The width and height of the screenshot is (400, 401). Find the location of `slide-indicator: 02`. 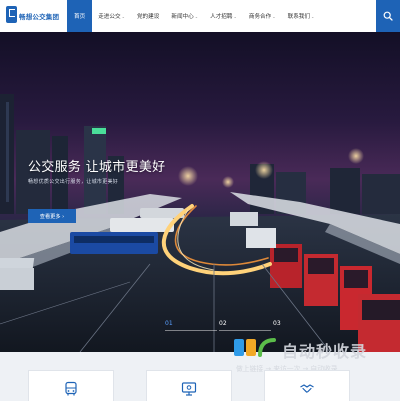

slide-indicator: 02 is located at coordinates (223, 323).